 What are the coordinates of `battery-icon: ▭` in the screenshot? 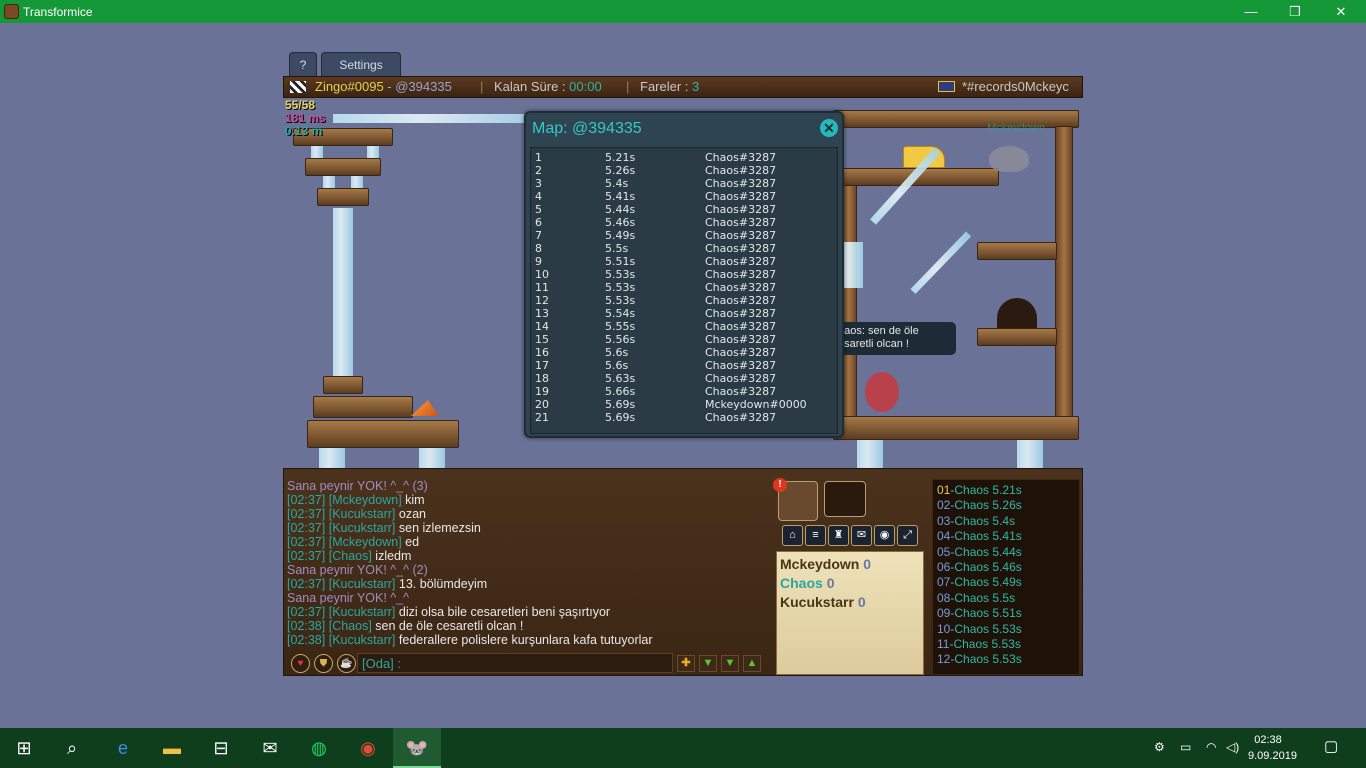 It's located at (1185, 747).